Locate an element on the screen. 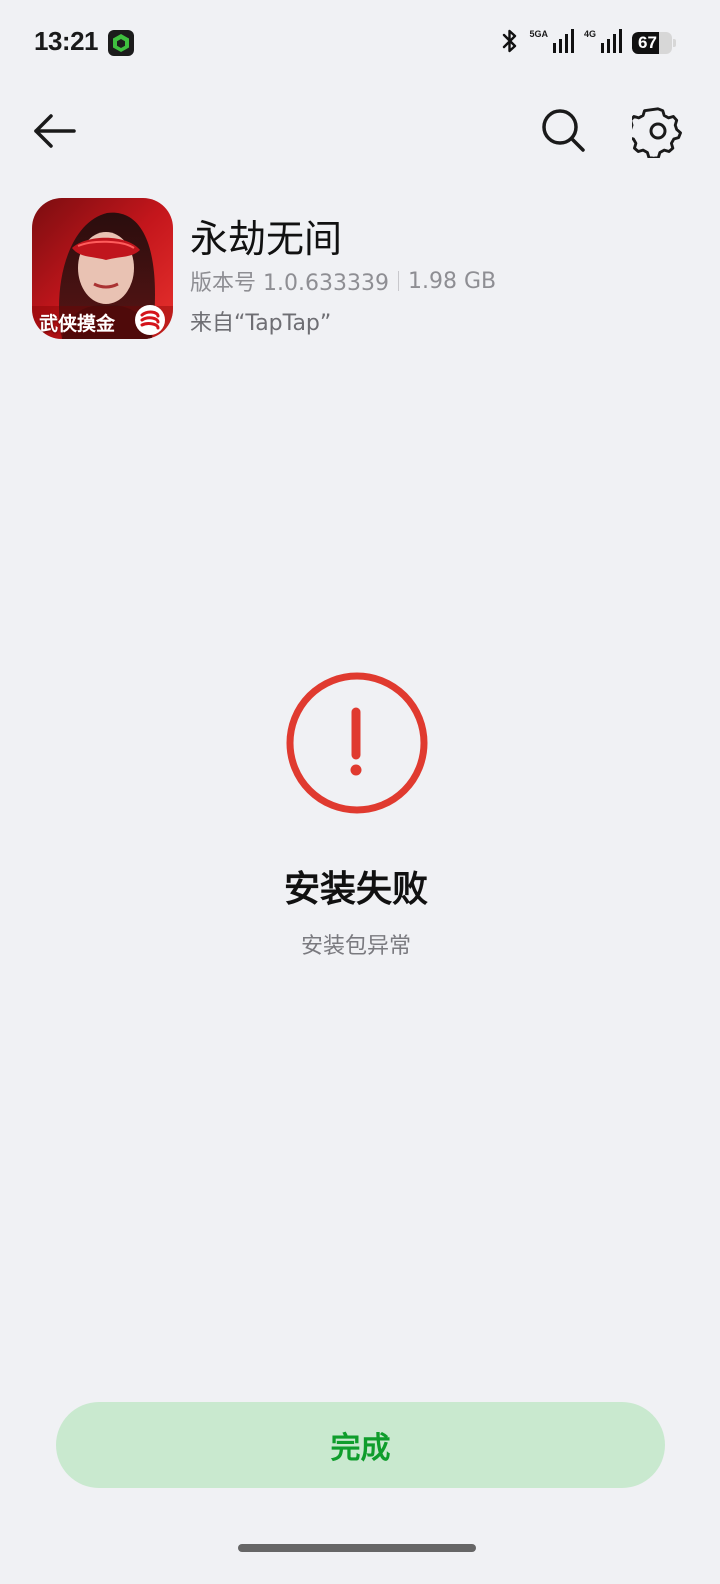  app-meta: 版本号 1.0.633339 1.98 GB is located at coordinates (343, 281).